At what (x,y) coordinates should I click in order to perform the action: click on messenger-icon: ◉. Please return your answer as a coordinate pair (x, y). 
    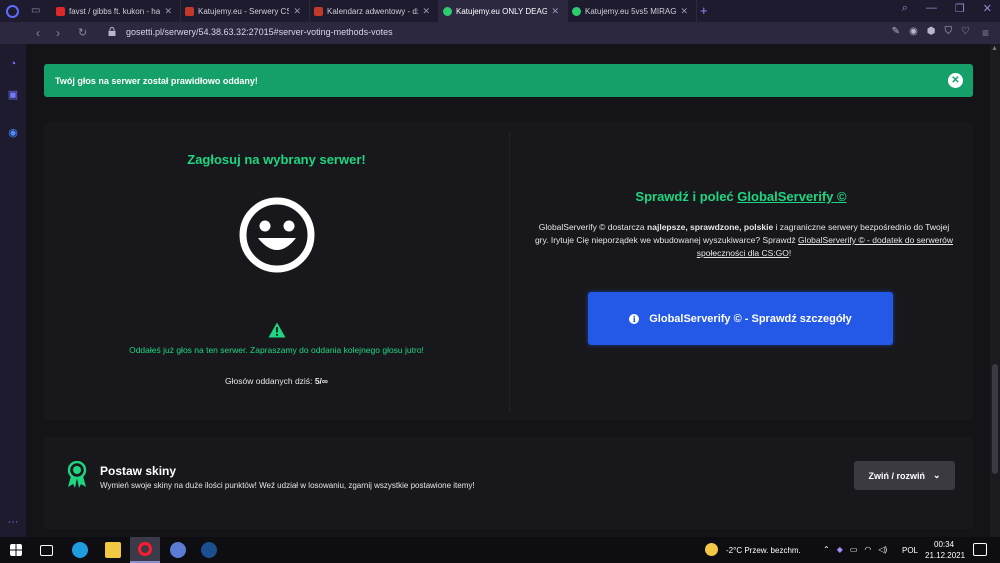
    Looking at the image, I should click on (13, 133).